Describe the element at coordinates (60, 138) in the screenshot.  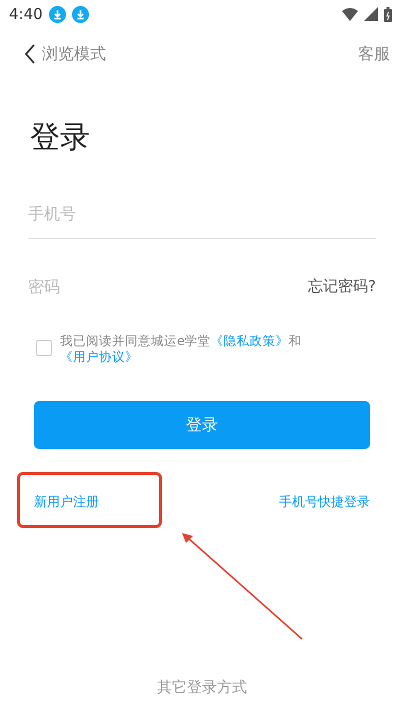
I see `page-title: 登录` at that location.